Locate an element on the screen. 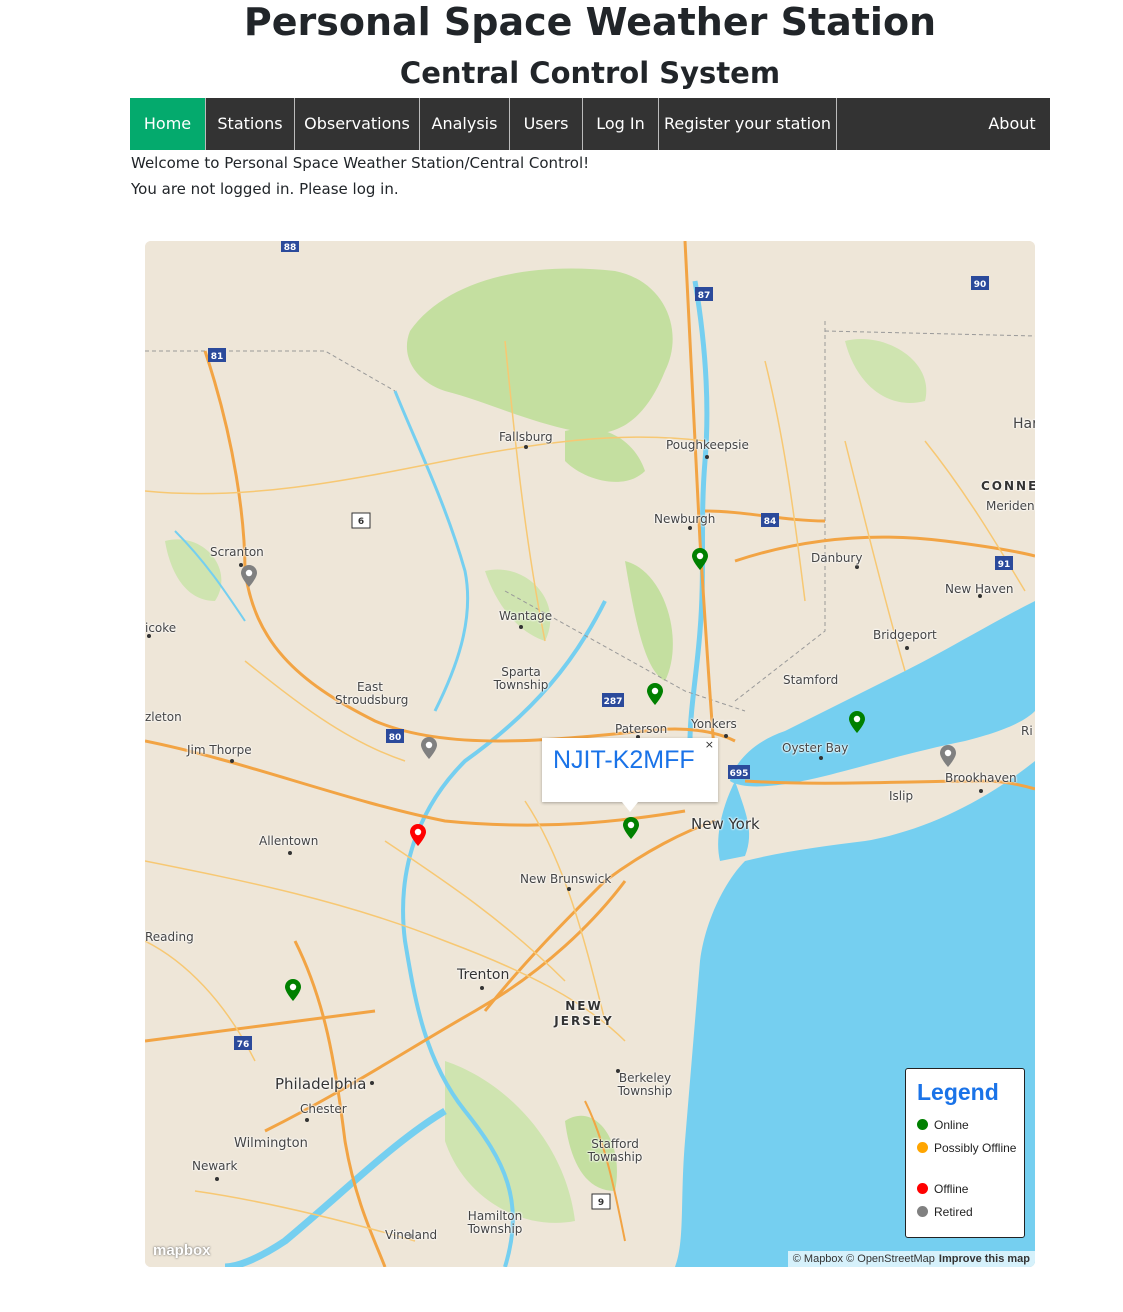 This screenshot has height=1312, width=1123. popup-station-name: NJIT-K2MFF is located at coordinates (624, 760).